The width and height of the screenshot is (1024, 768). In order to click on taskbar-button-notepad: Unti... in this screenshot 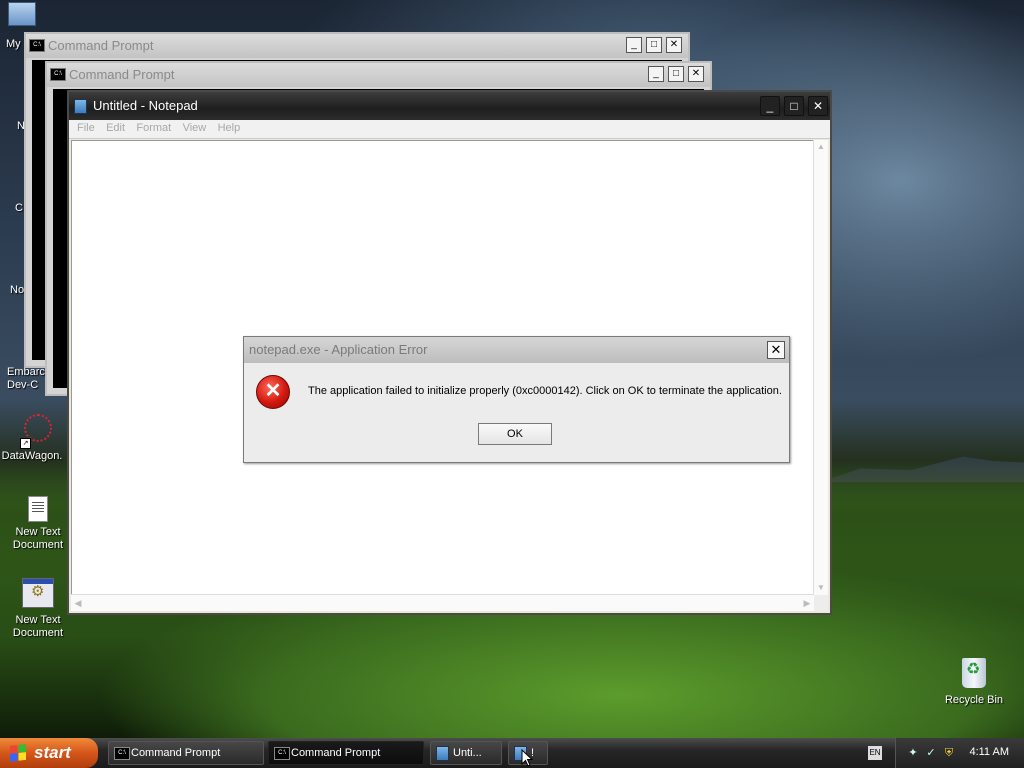, I will do `click(466, 753)`.